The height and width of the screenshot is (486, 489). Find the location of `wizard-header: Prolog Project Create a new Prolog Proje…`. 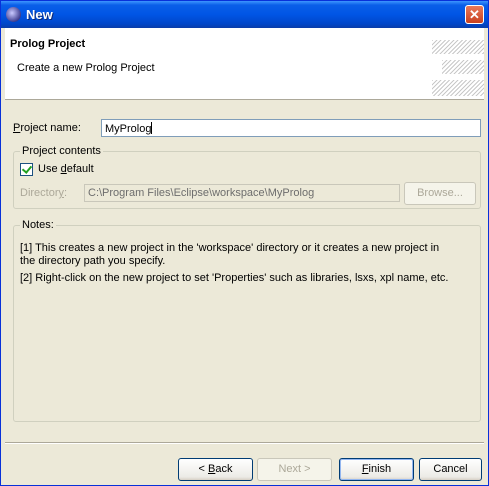

wizard-header: Prolog Project Create a new Prolog Proje… is located at coordinates (244, 64).